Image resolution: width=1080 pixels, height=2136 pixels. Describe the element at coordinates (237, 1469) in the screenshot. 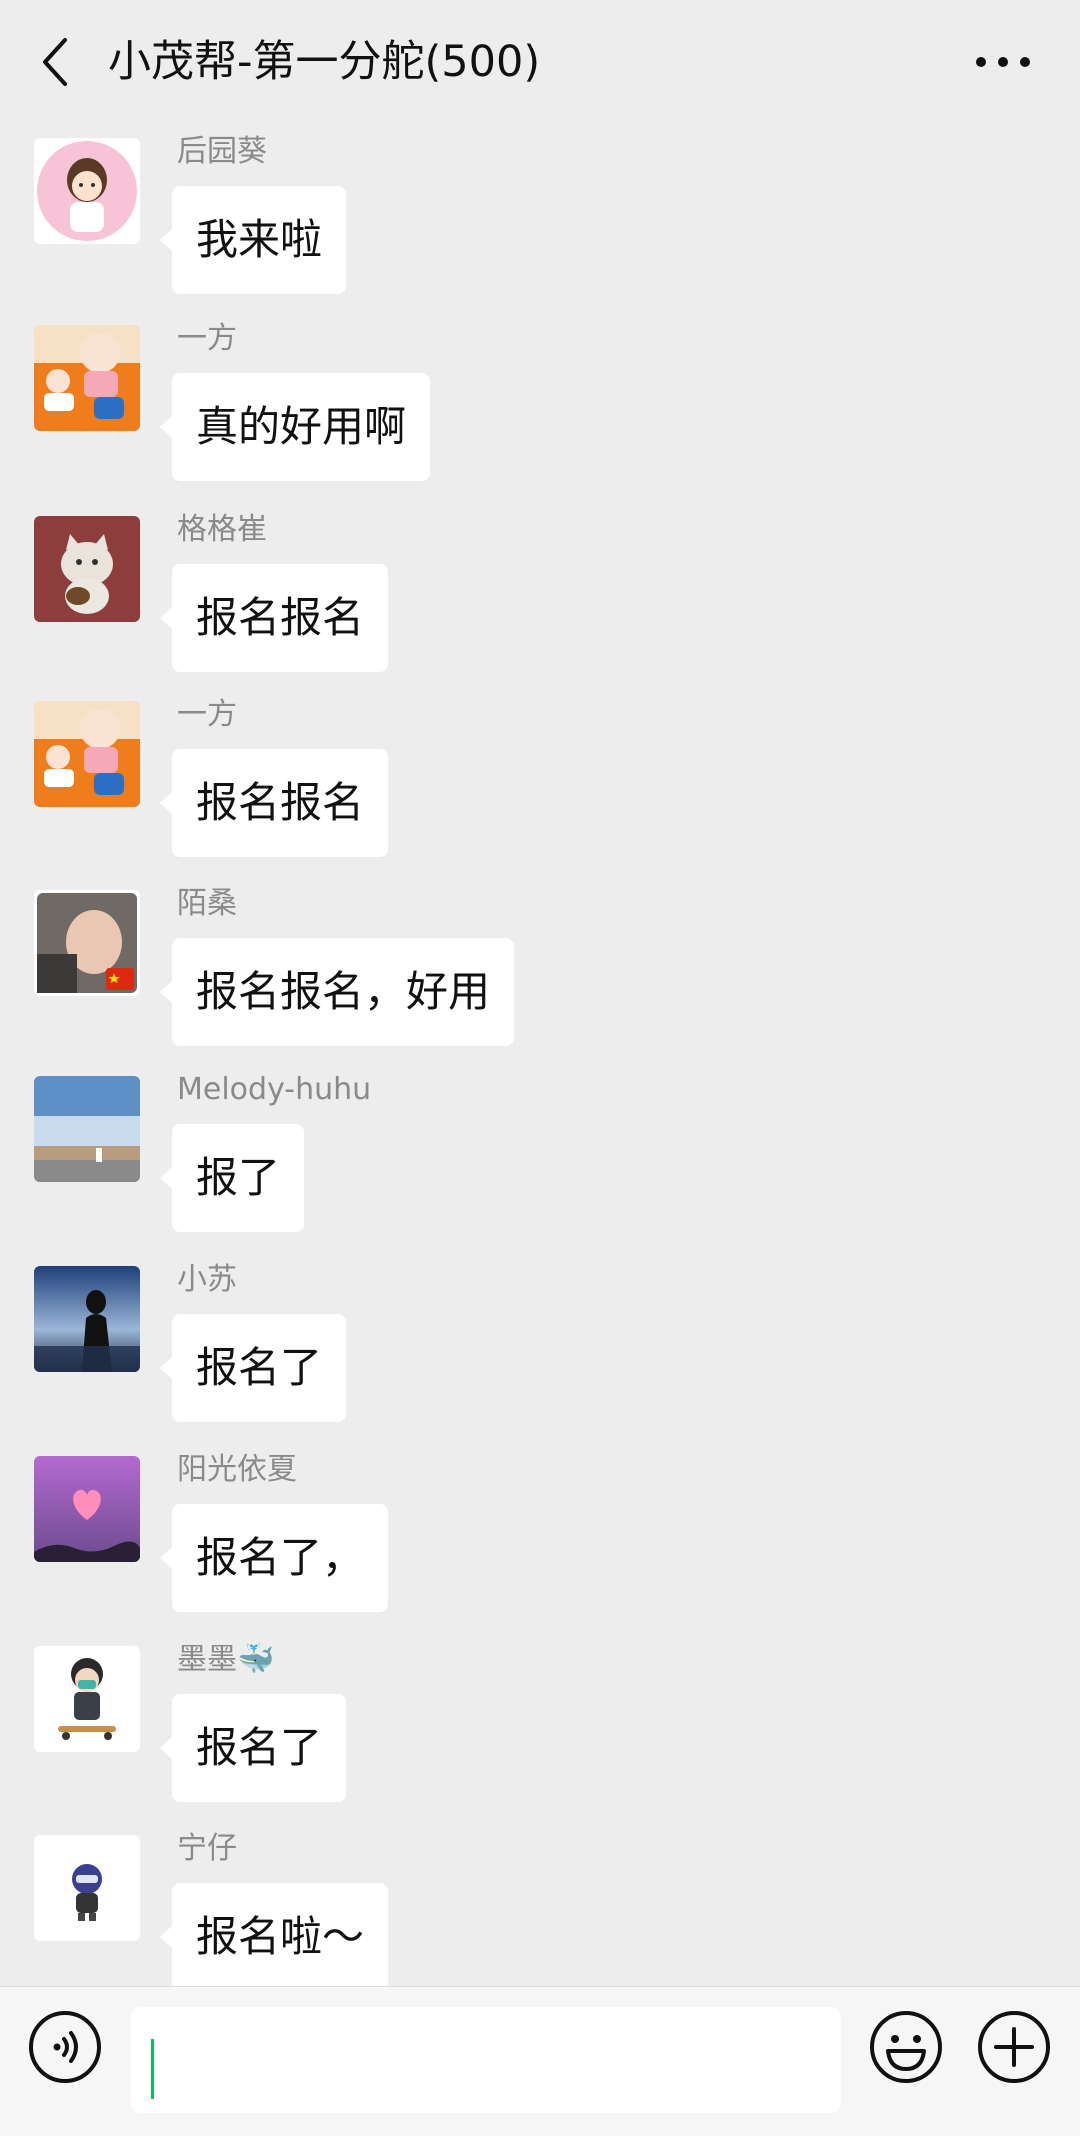

I see `sender-name: 阳光依夏` at that location.